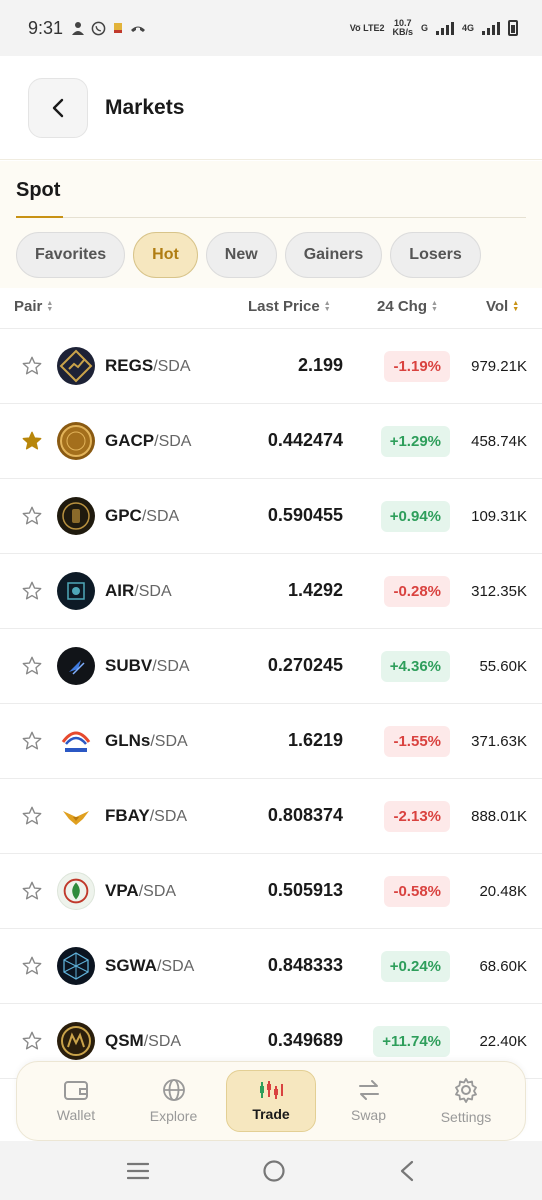 The height and width of the screenshot is (1200, 542). What do you see at coordinates (274, 1171) in the screenshot?
I see `home-icon` at bounding box center [274, 1171].